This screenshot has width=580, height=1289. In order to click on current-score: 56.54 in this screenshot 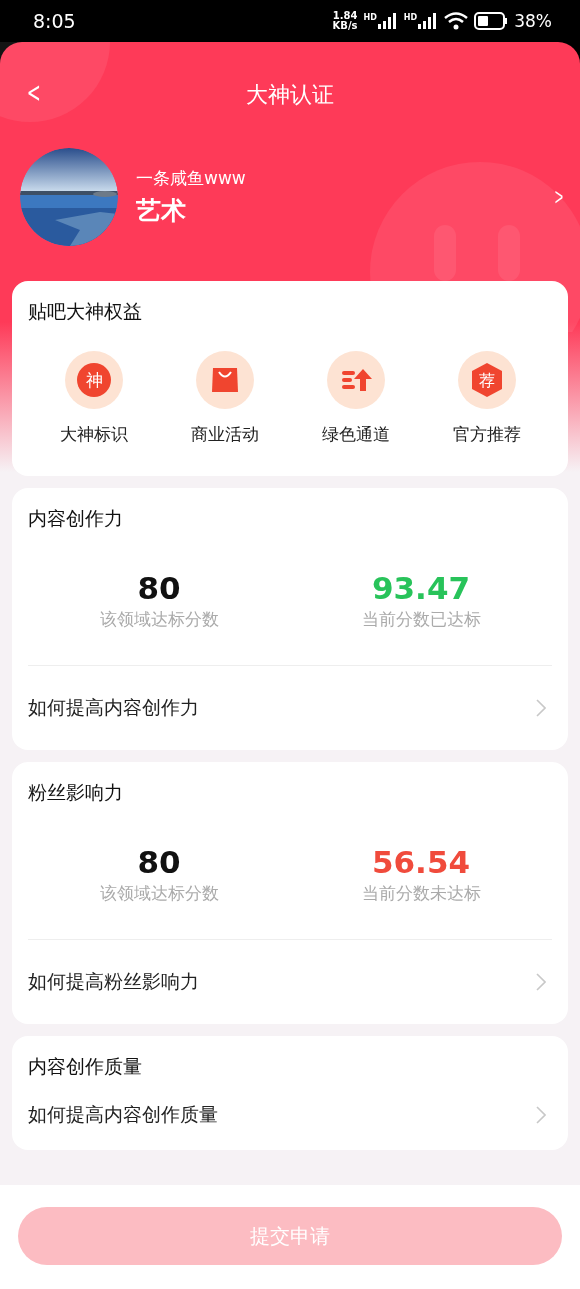, I will do `click(421, 862)`.